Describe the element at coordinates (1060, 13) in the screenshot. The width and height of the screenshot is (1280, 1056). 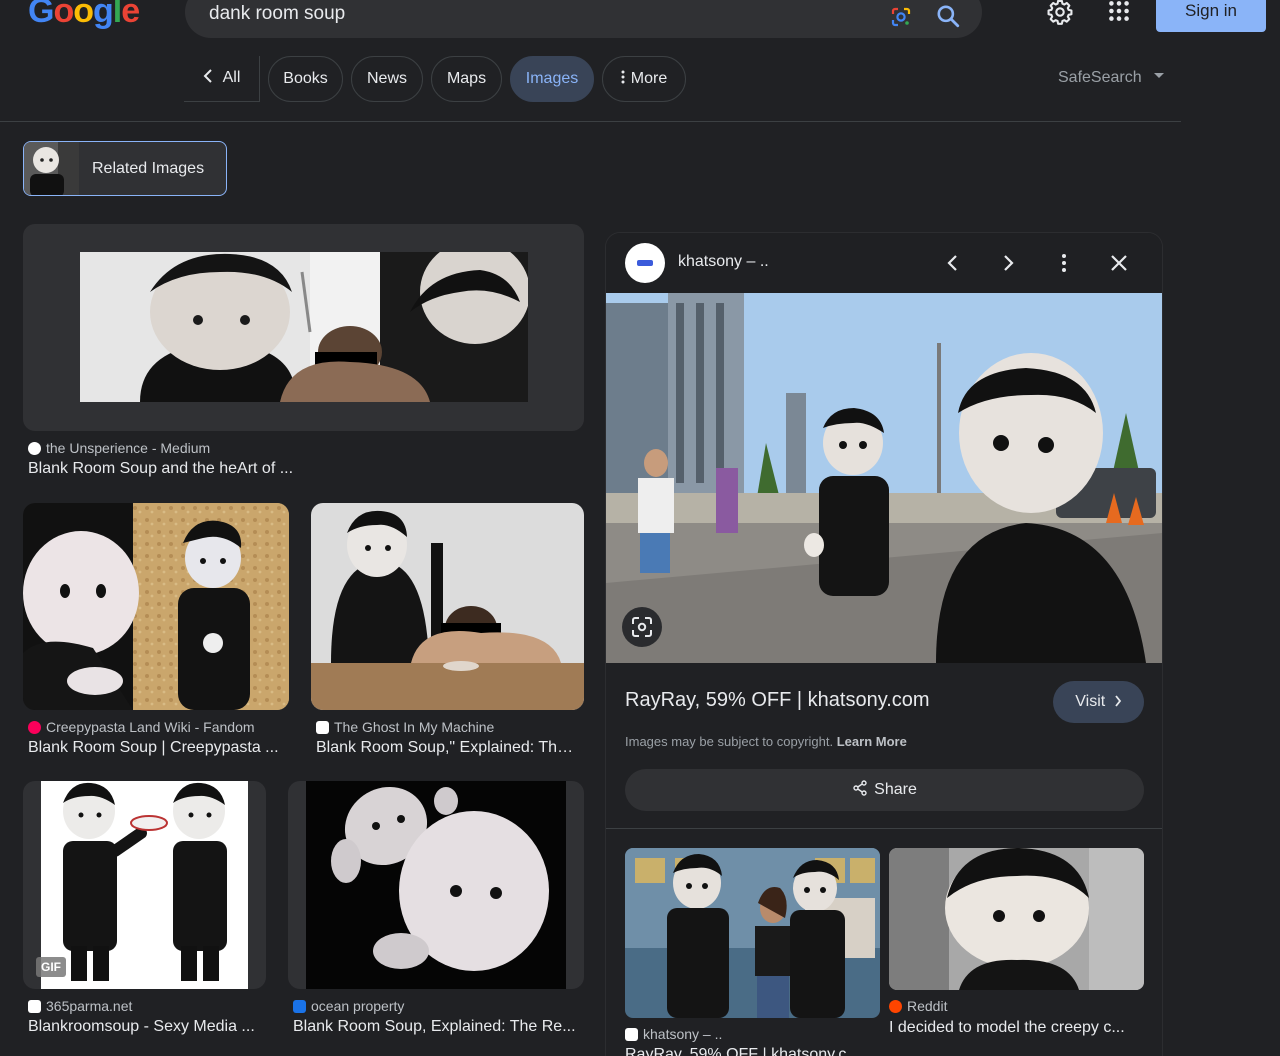
I see `gear-icon` at that location.